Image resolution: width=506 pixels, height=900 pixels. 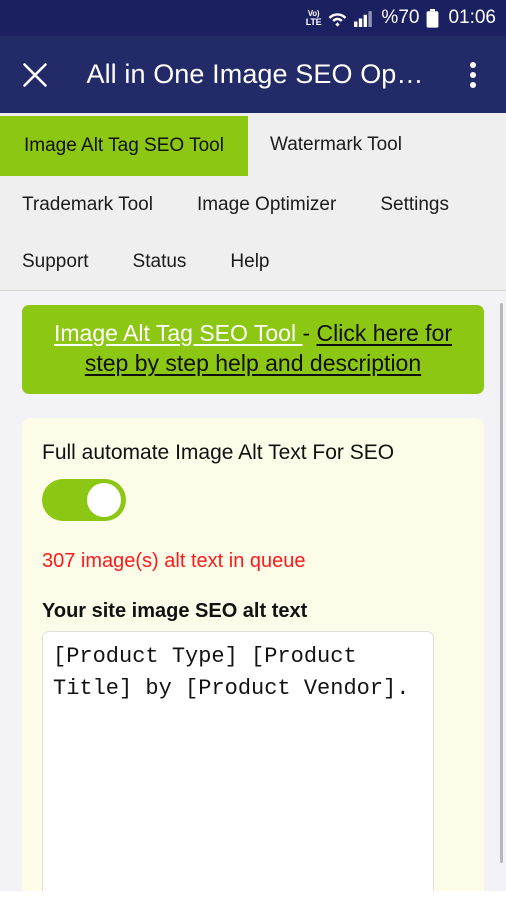 I want to click on tab-trademark-tool: Trademark Tool, so click(x=87, y=204).